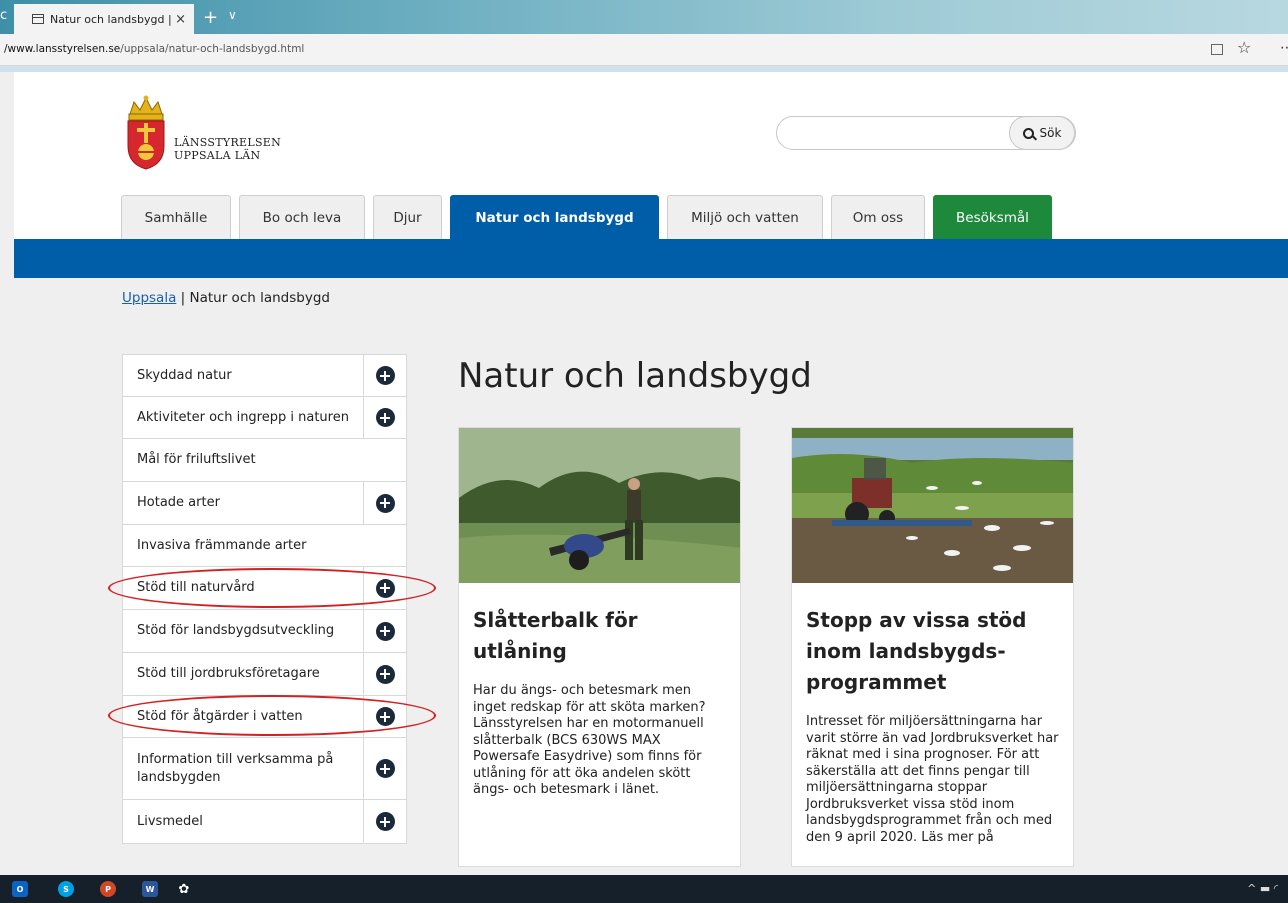 The image size is (1288, 903). What do you see at coordinates (554, 217) in the screenshot?
I see `tab-natur-och-landsbygd: Natur och landsbygd` at bounding box center [554, 217].